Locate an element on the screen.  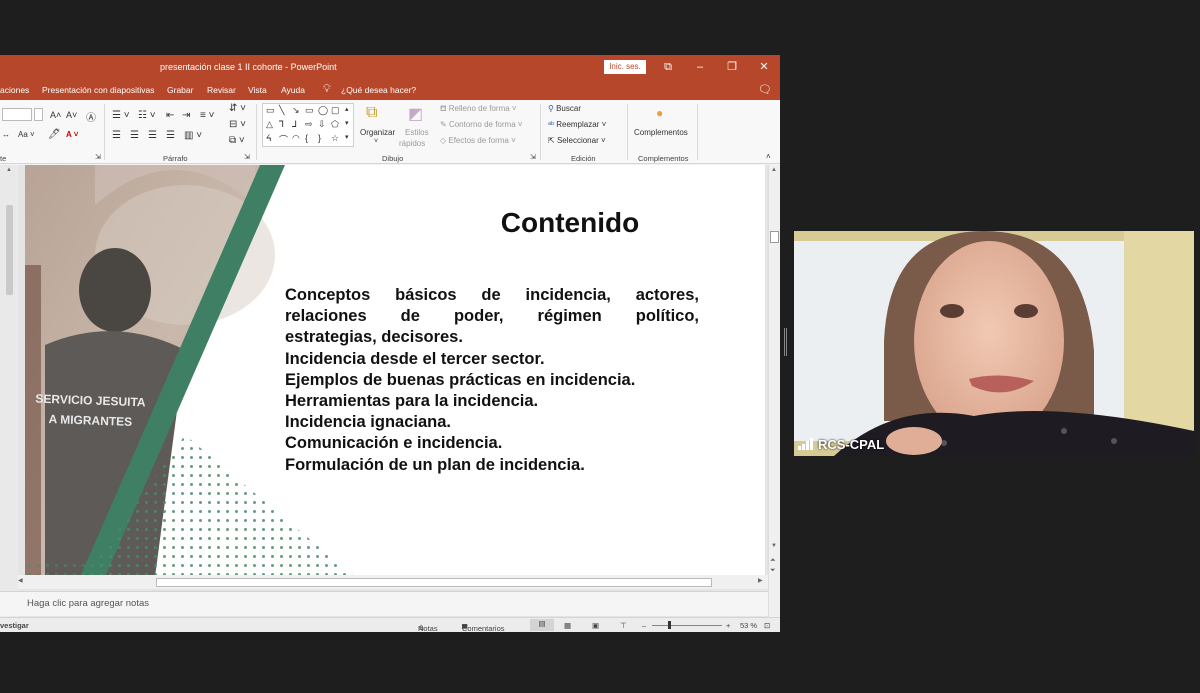
scroll-down-icon: ▼ is located at coordinates (774, 546).